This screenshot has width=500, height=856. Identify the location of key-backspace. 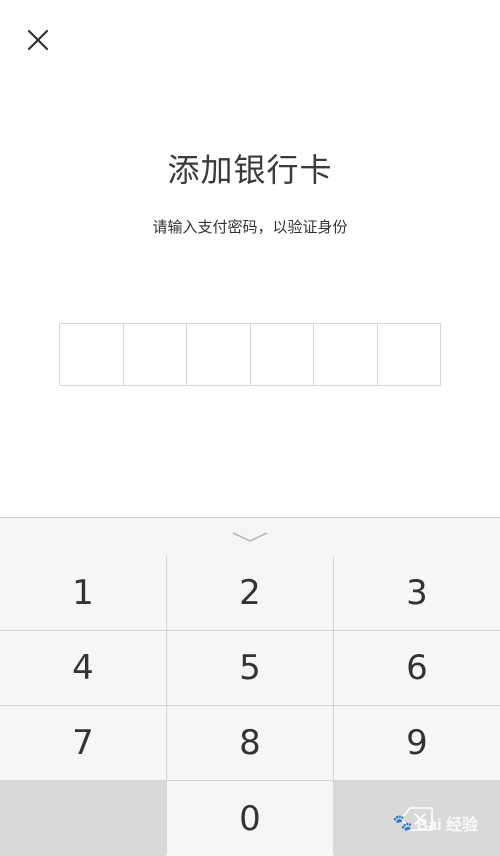
(417, 818).